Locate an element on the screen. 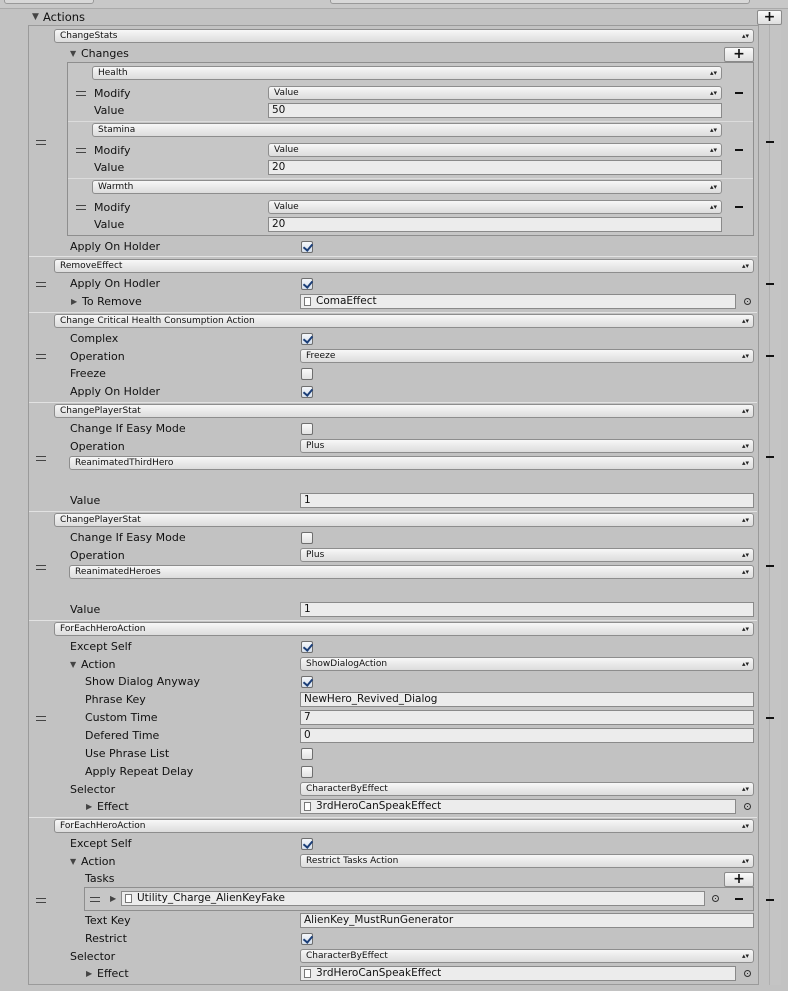 This screenshot has height=991, width=788. action-dropdown: Restrict Tasks Action ▴▾ is located at coordinates (527, 861).